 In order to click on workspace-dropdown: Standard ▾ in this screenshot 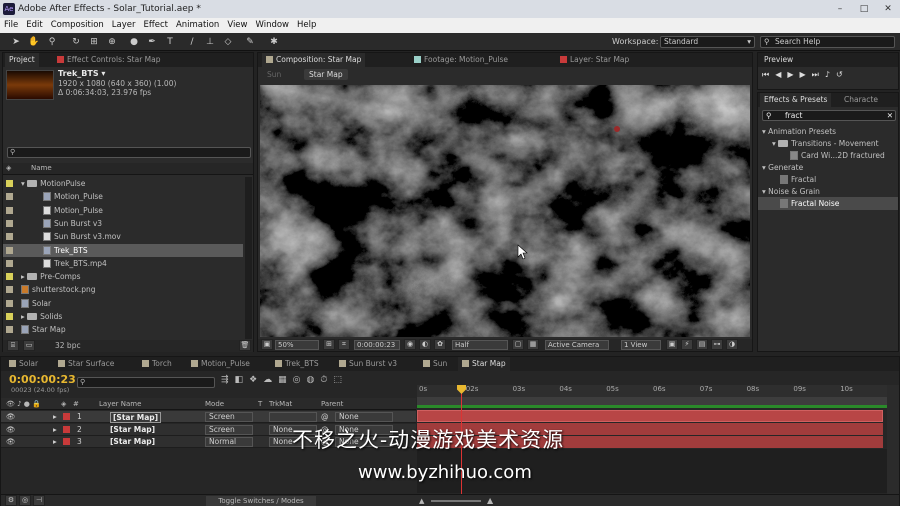, I will do `click(707, 42)`.